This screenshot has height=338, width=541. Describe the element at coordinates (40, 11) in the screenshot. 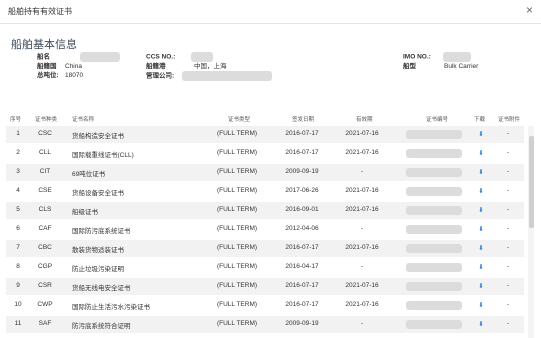

I see `dialog-title: 船舶持有有效证书` at that location.